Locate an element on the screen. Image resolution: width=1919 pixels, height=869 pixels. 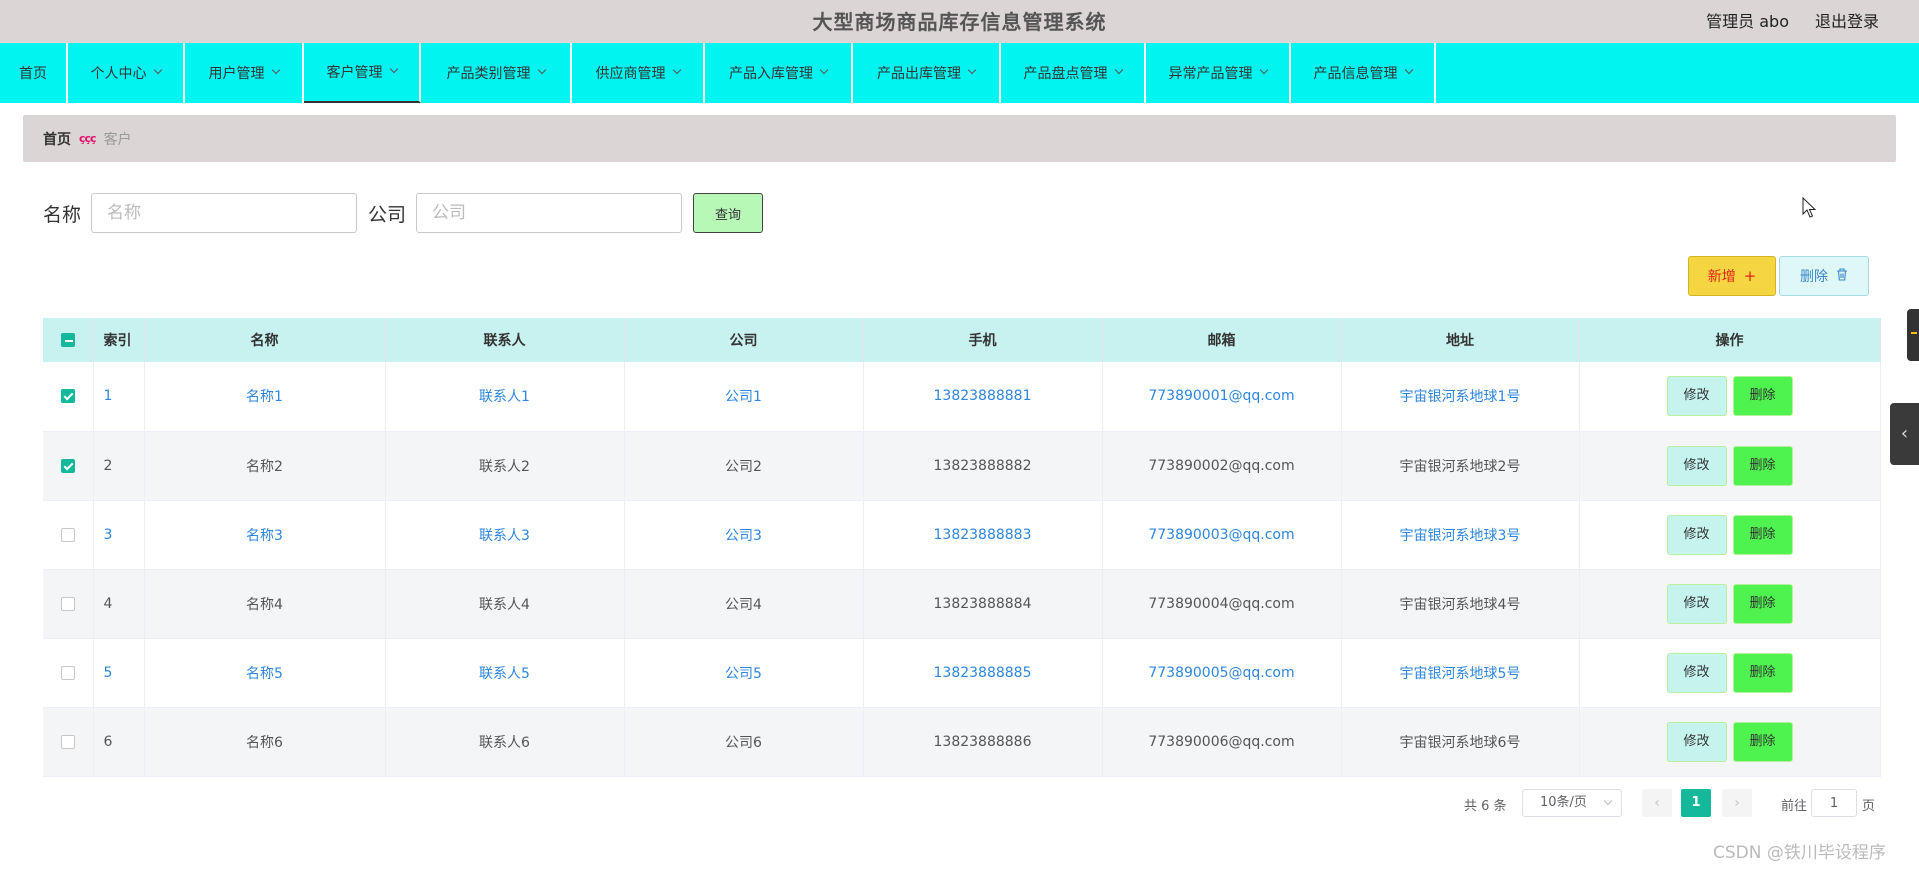
nav-item: 用户管理 is located at coordinates (244, 73).